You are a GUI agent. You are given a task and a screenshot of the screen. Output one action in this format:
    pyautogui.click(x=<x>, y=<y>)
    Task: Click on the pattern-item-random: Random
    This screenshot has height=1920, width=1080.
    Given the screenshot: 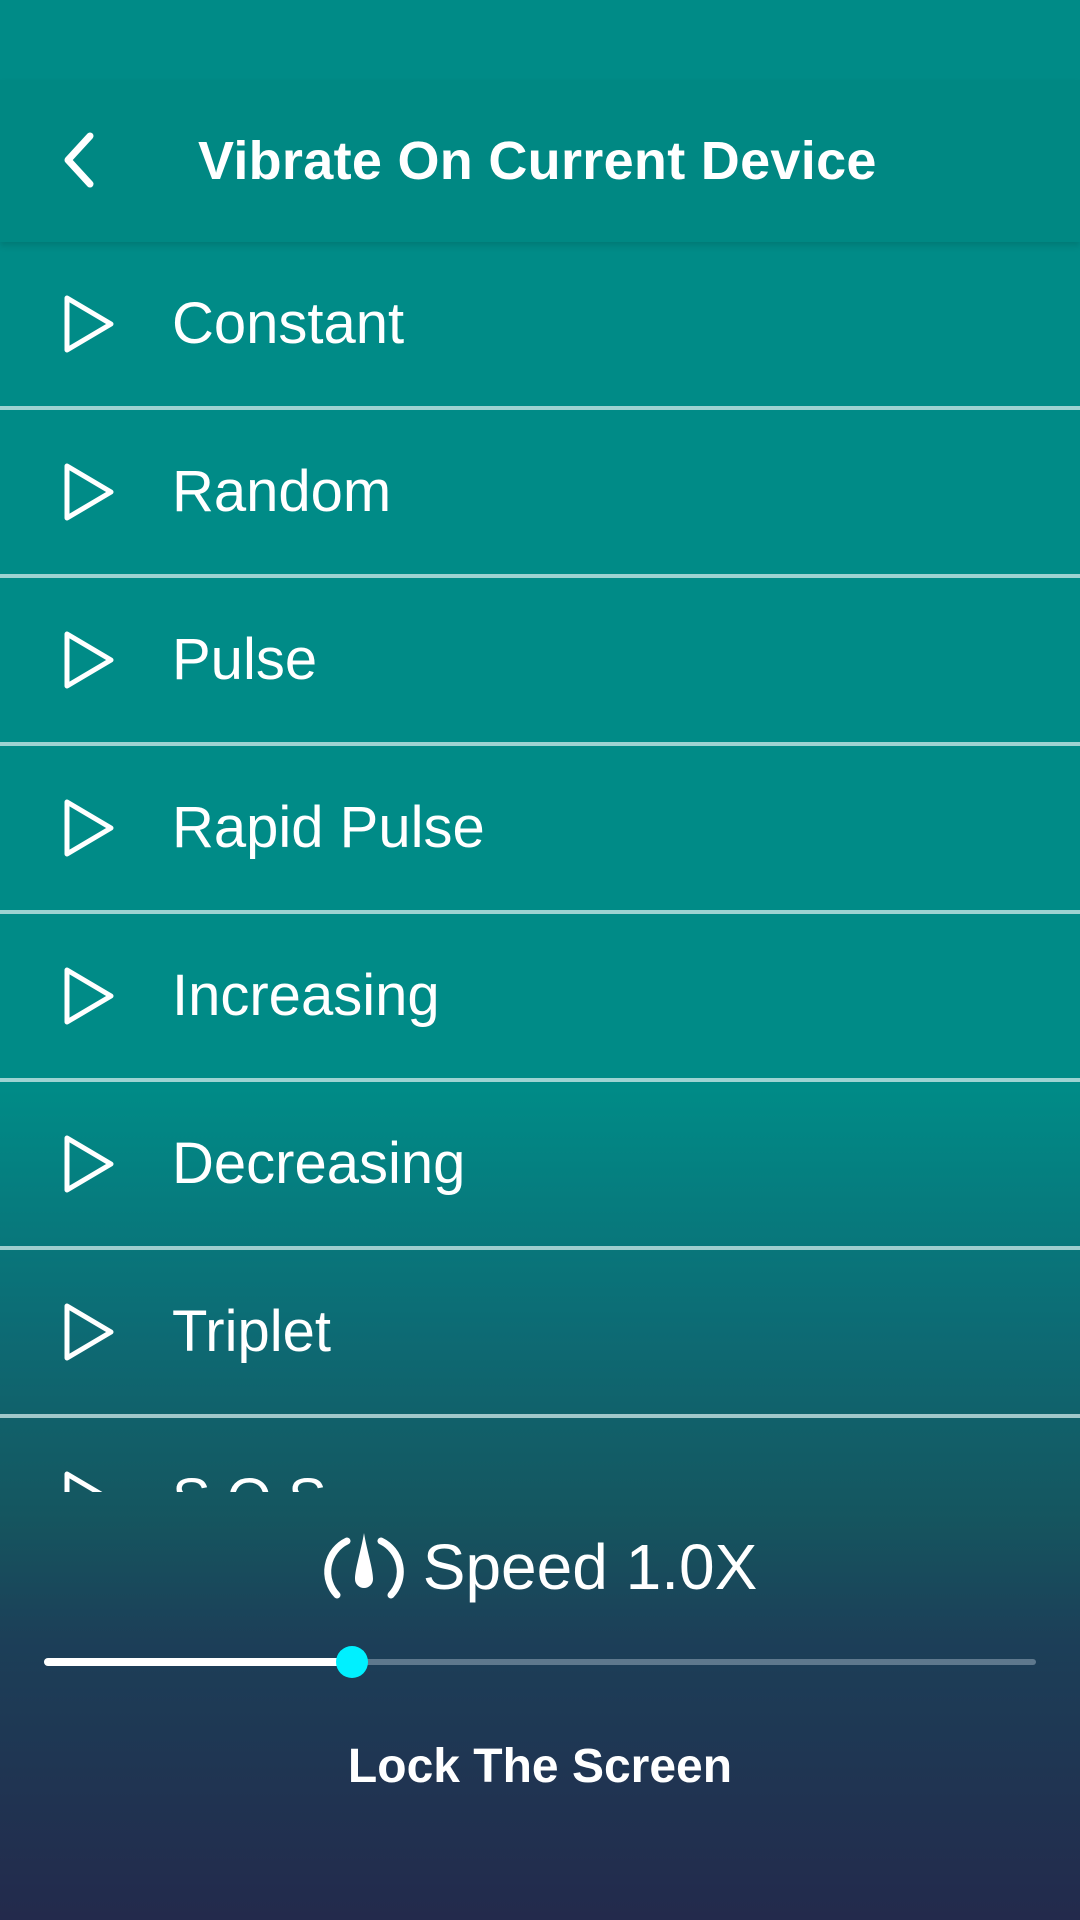 What is the action you would take?
    pyautogui.click(x=540, y=494)
    